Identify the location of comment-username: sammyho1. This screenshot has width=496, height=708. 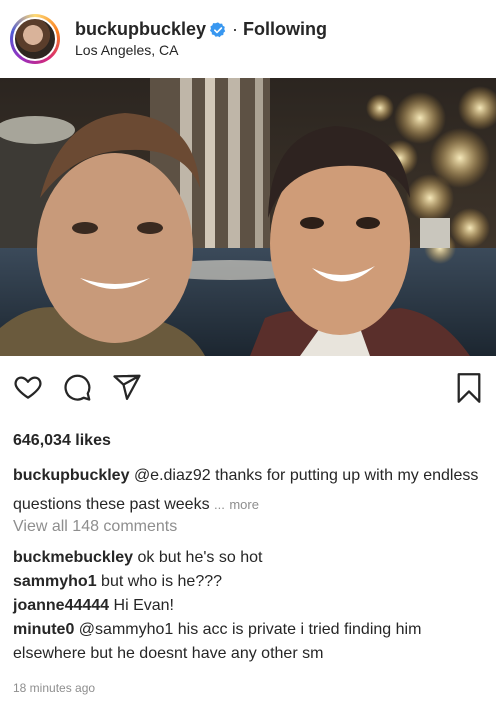
(55, 581).